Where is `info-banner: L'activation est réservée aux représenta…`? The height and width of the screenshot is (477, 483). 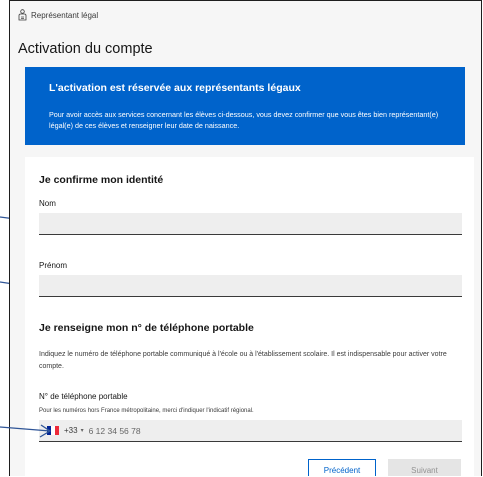
info-banner: L'activation est réservée aux représenta… is located at coordinates (245, 106).